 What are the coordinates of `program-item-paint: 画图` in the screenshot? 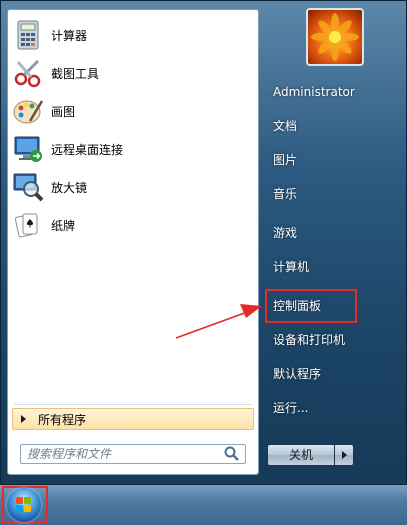 It's located at (133, 111).